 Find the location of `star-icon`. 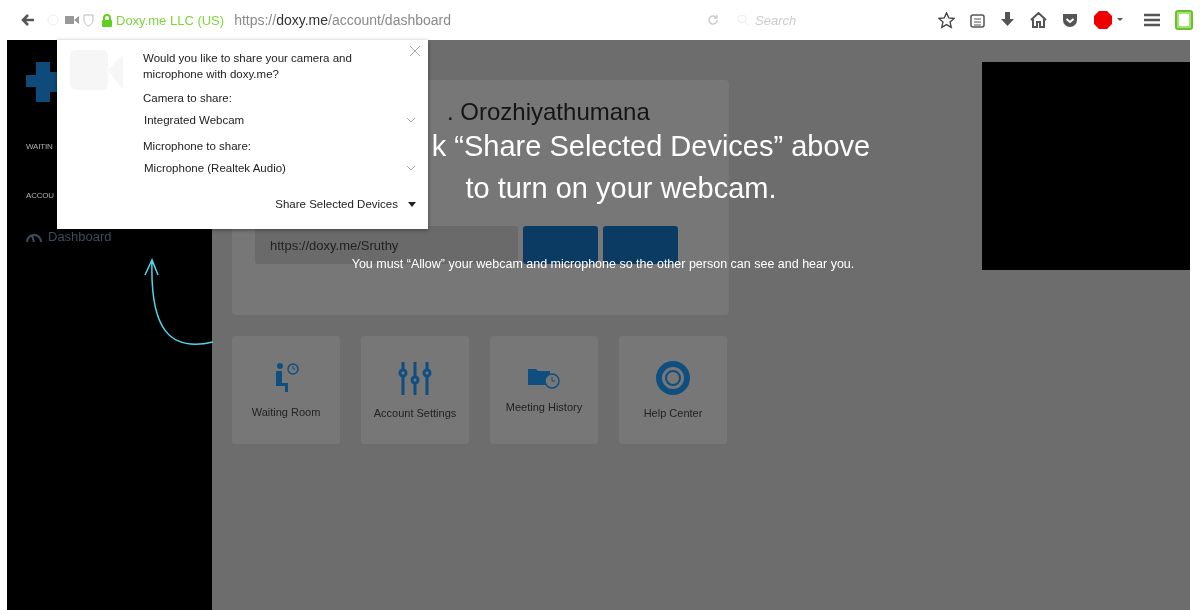

star-icon is located at coordinates (946, 20).